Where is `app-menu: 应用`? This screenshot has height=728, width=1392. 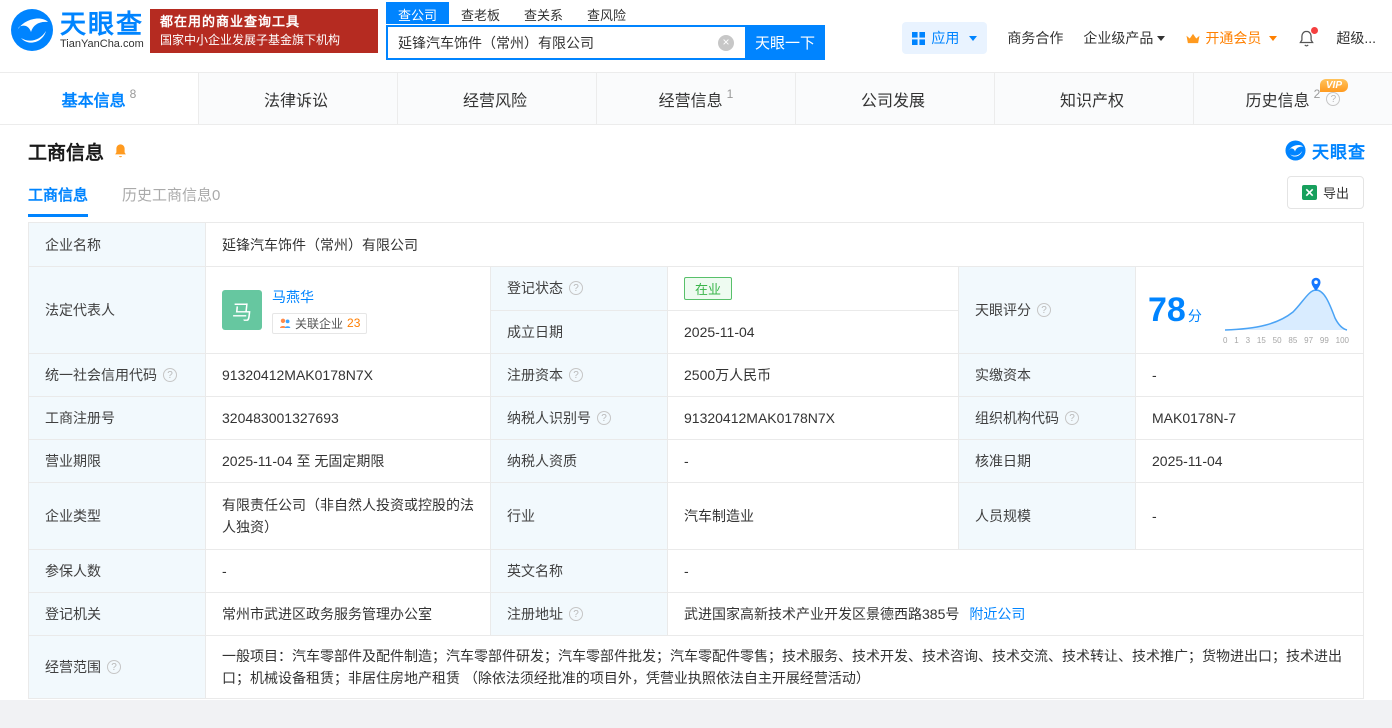 app-menu: 应用 is located at coordinates (945, 38).